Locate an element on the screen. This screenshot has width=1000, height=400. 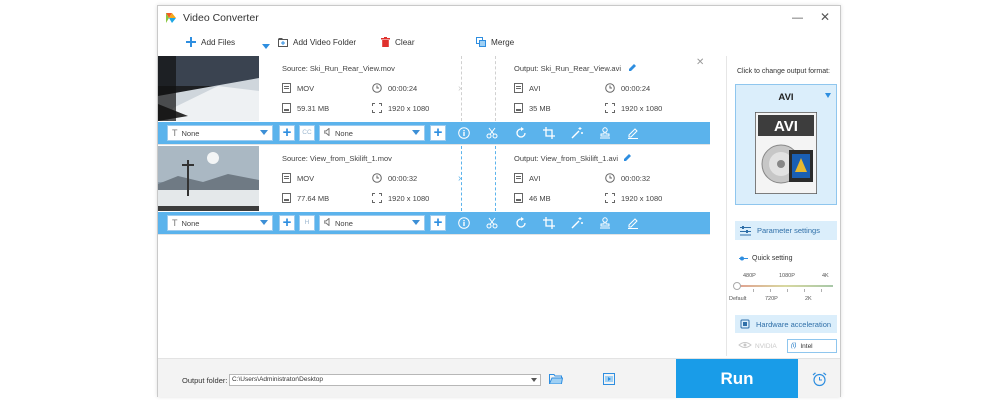
output-title: Output: Ski_Run_Rear_View.avi is located at coordinates (568, 68).